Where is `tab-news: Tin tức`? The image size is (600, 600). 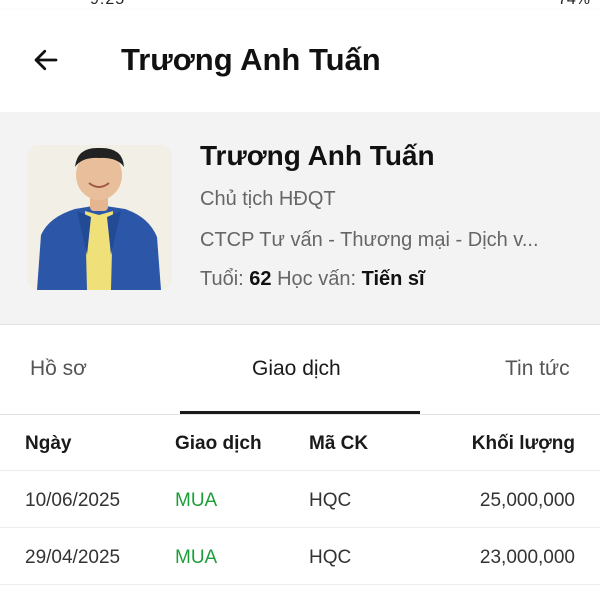 tab-news: Tin tức is located at coordinates (537, 369).